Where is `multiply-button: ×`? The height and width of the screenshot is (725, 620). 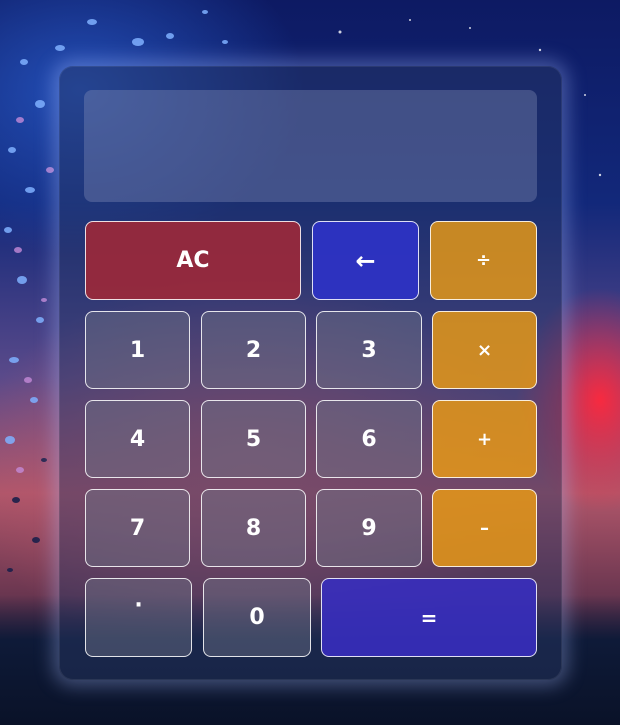 multiply-button: × is located at coordinates (484, 350).